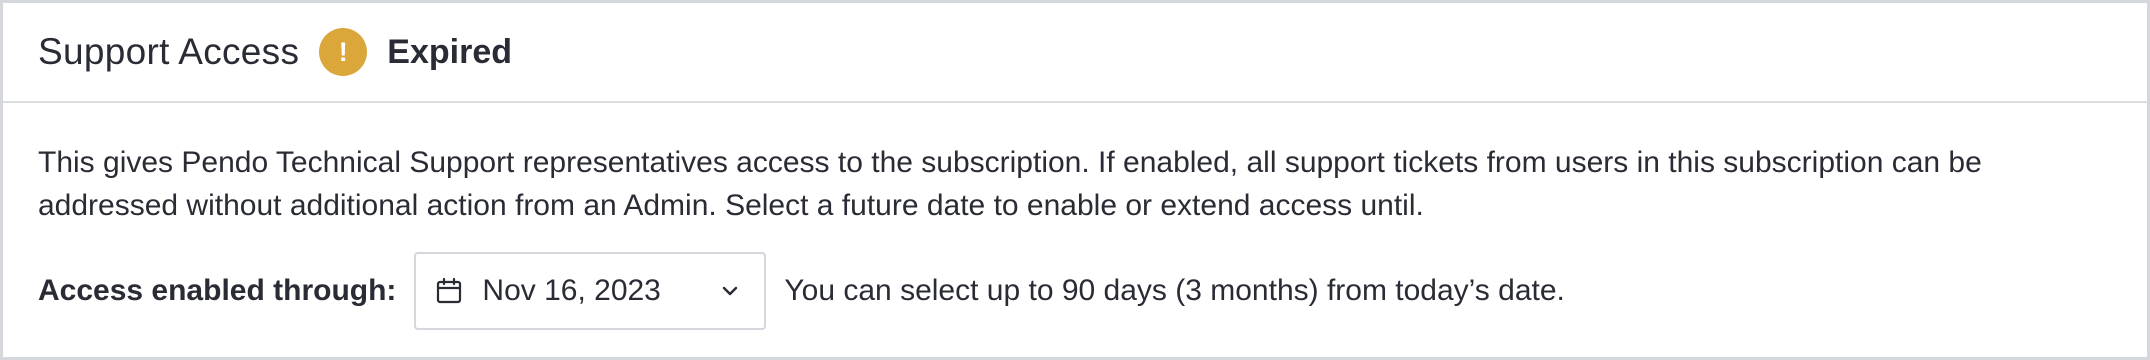 The width and height of the screenshot is (2150, 360). What do you see at coordinates (343, 52) in the screenshot?
I see `exclamation-circle-icon: !` at bounding box center [343, 52].